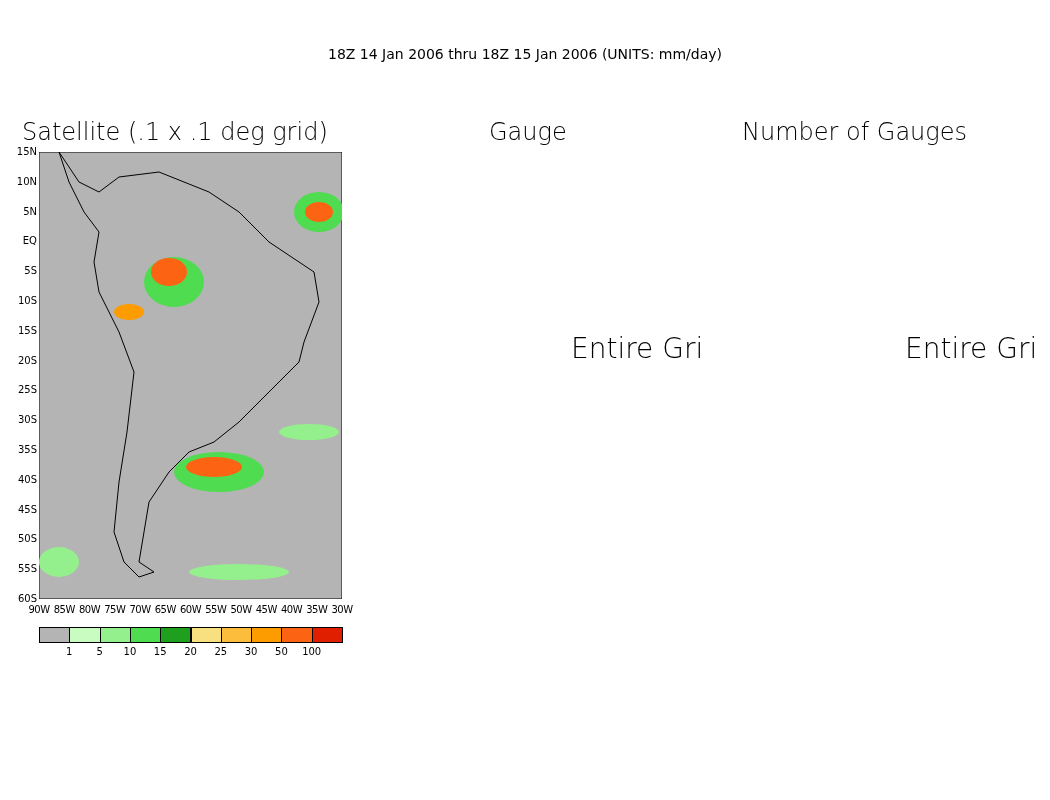 The width and height of the screenshot is (1050, 800). Describe the element at coordinates (27, 509) in the screenshot. I see `latitude-label: 45S` at that location.